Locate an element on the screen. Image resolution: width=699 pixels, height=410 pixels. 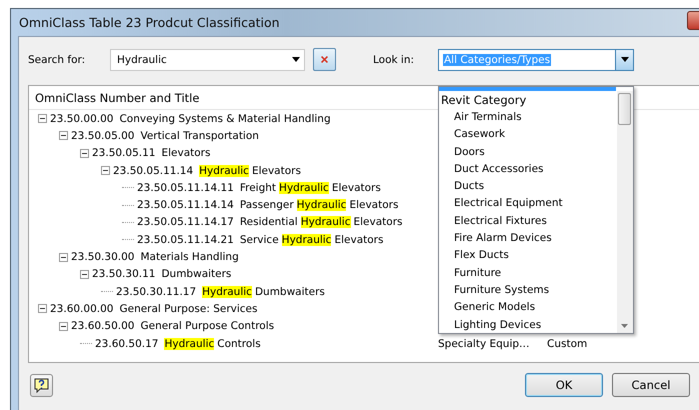
class-number: 23.50.05.11 is located at coordinates (124, 153).